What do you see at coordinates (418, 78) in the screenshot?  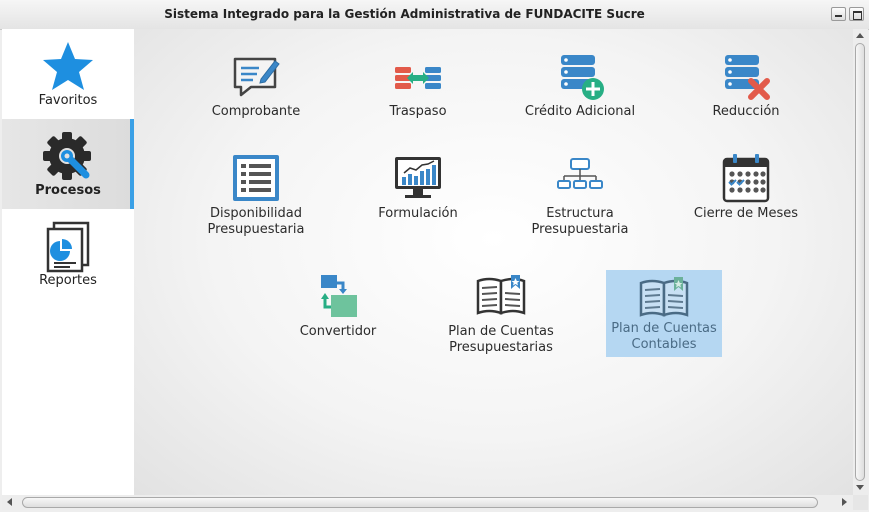 I see `transfer-icon` at bounding box center [418, 78].